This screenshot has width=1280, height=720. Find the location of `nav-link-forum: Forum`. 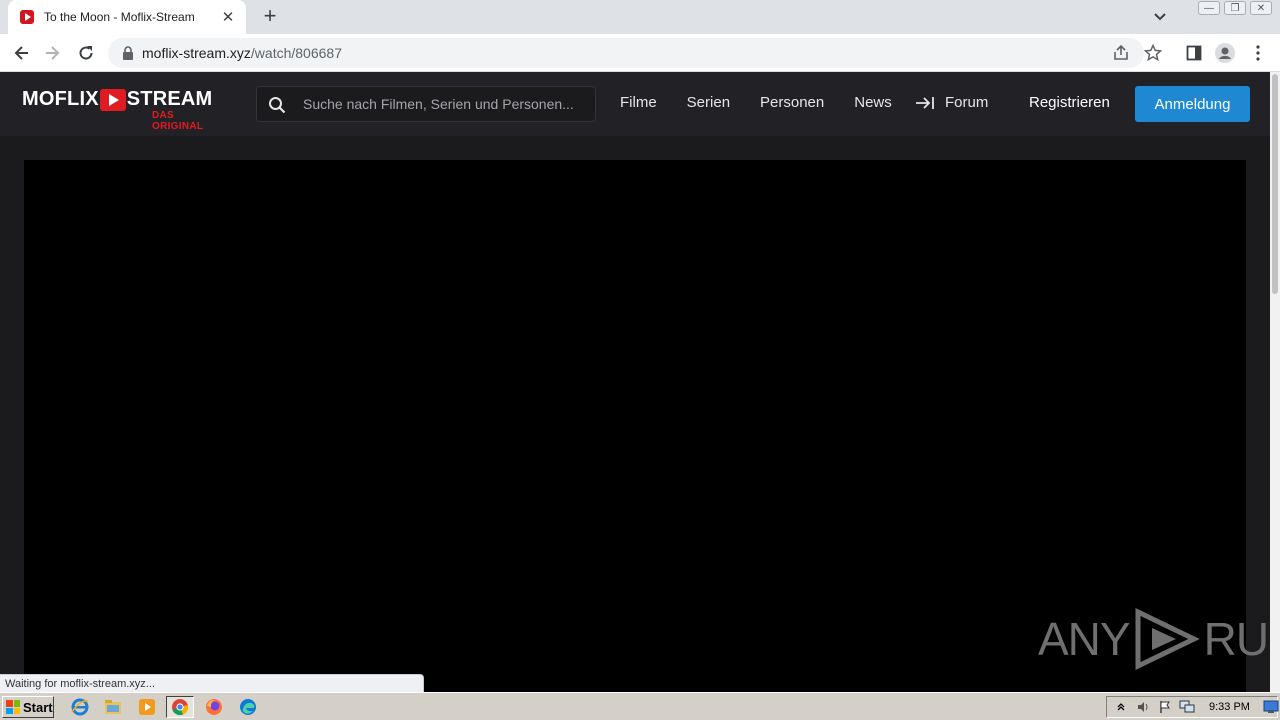

nav-link-forum: Forum is located at coordinates (951, 102).